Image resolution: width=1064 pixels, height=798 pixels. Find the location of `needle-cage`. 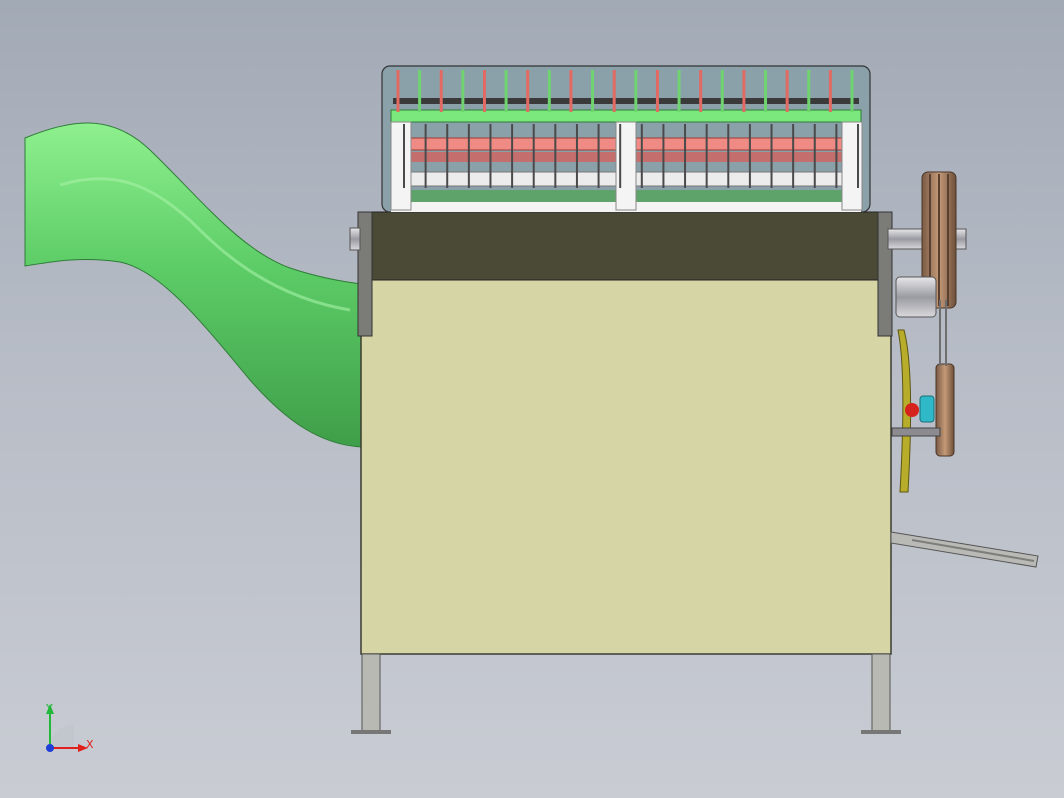

needle-cage is located at coordinates (626, 139).